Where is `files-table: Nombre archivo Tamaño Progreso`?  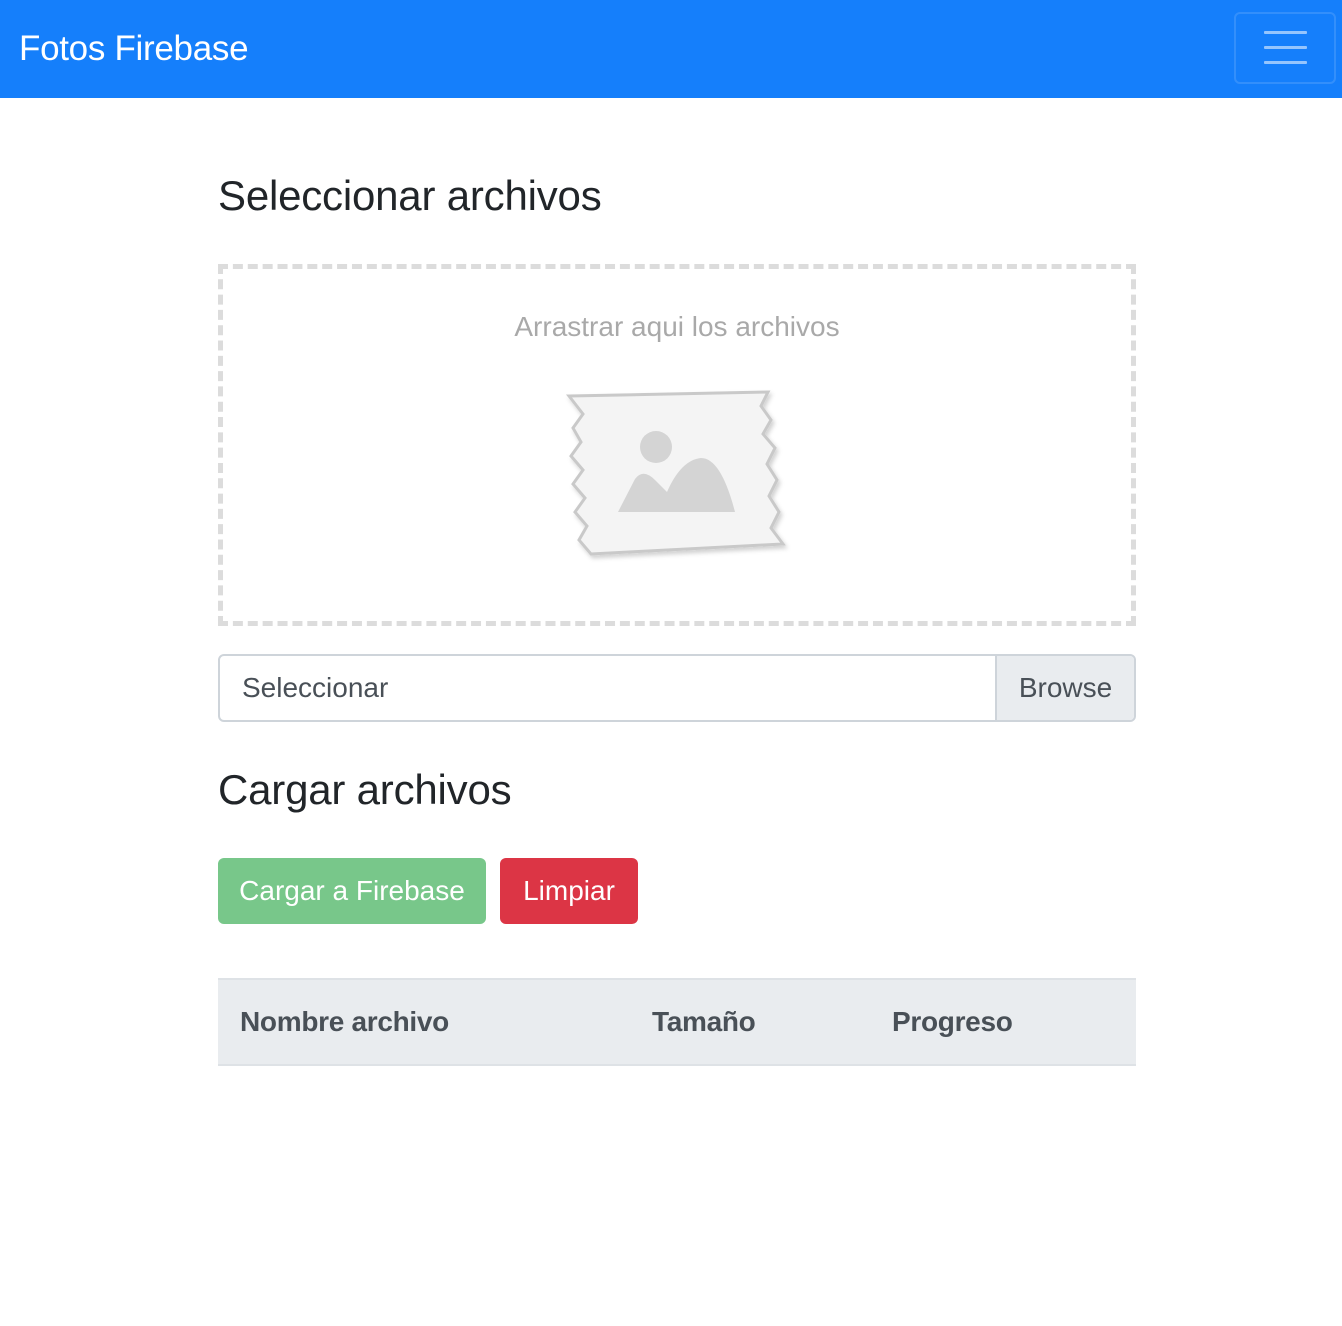 files-table: Nombre archivo Tamaño Progreso is located at coordinates (677, 1022).